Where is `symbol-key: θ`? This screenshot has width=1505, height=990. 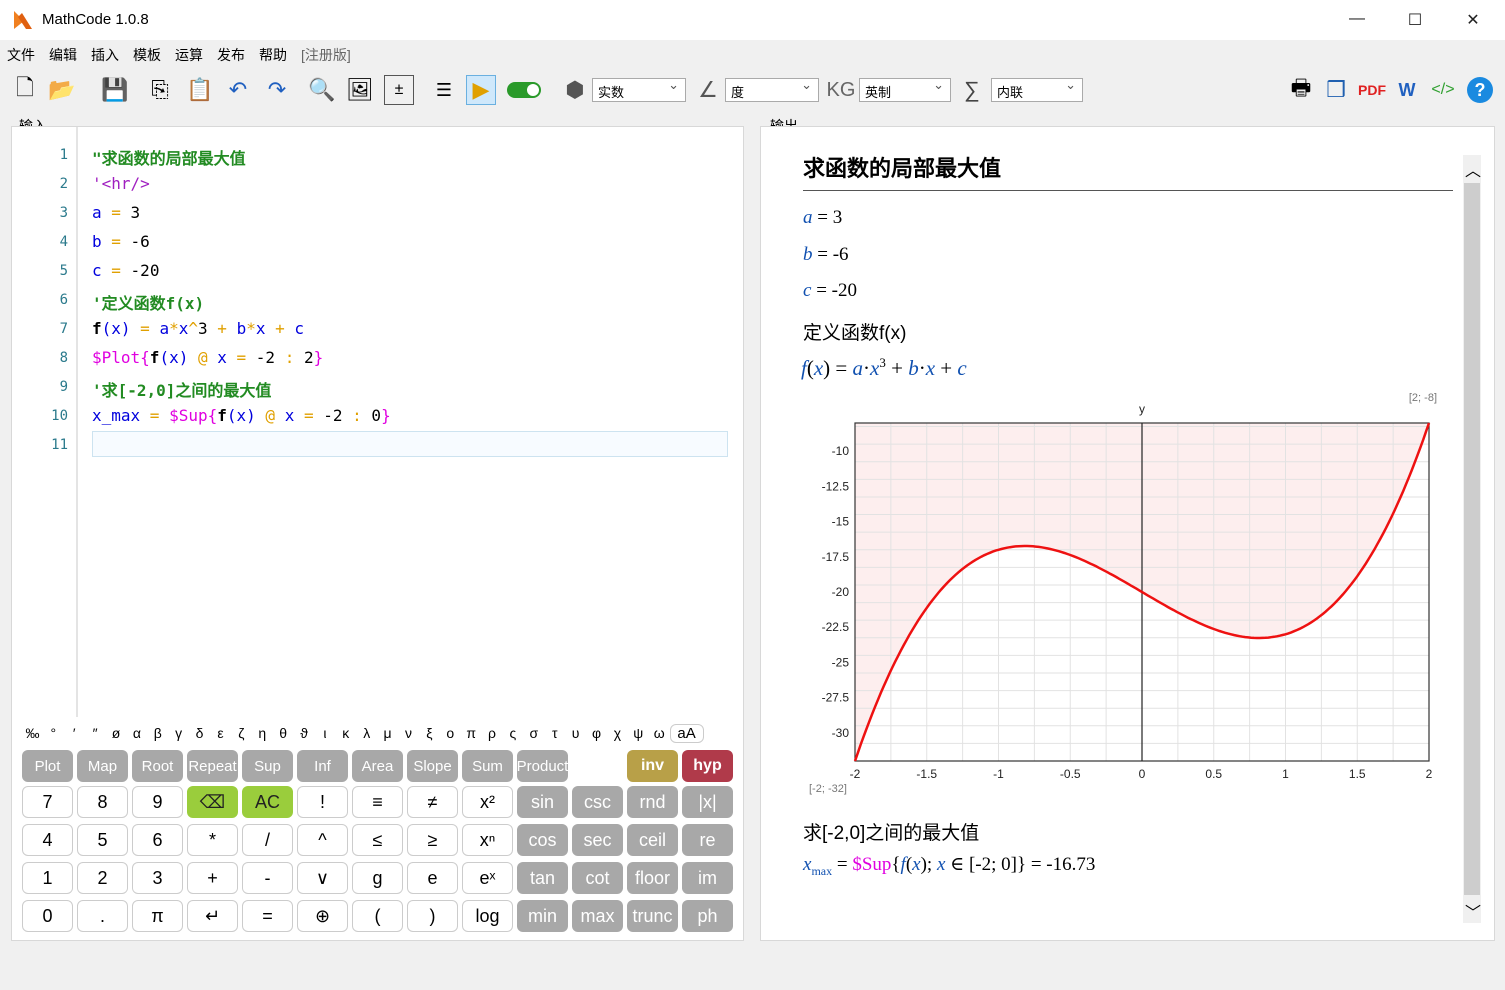
symbol-key: θ is located at coordinates (283, 733).